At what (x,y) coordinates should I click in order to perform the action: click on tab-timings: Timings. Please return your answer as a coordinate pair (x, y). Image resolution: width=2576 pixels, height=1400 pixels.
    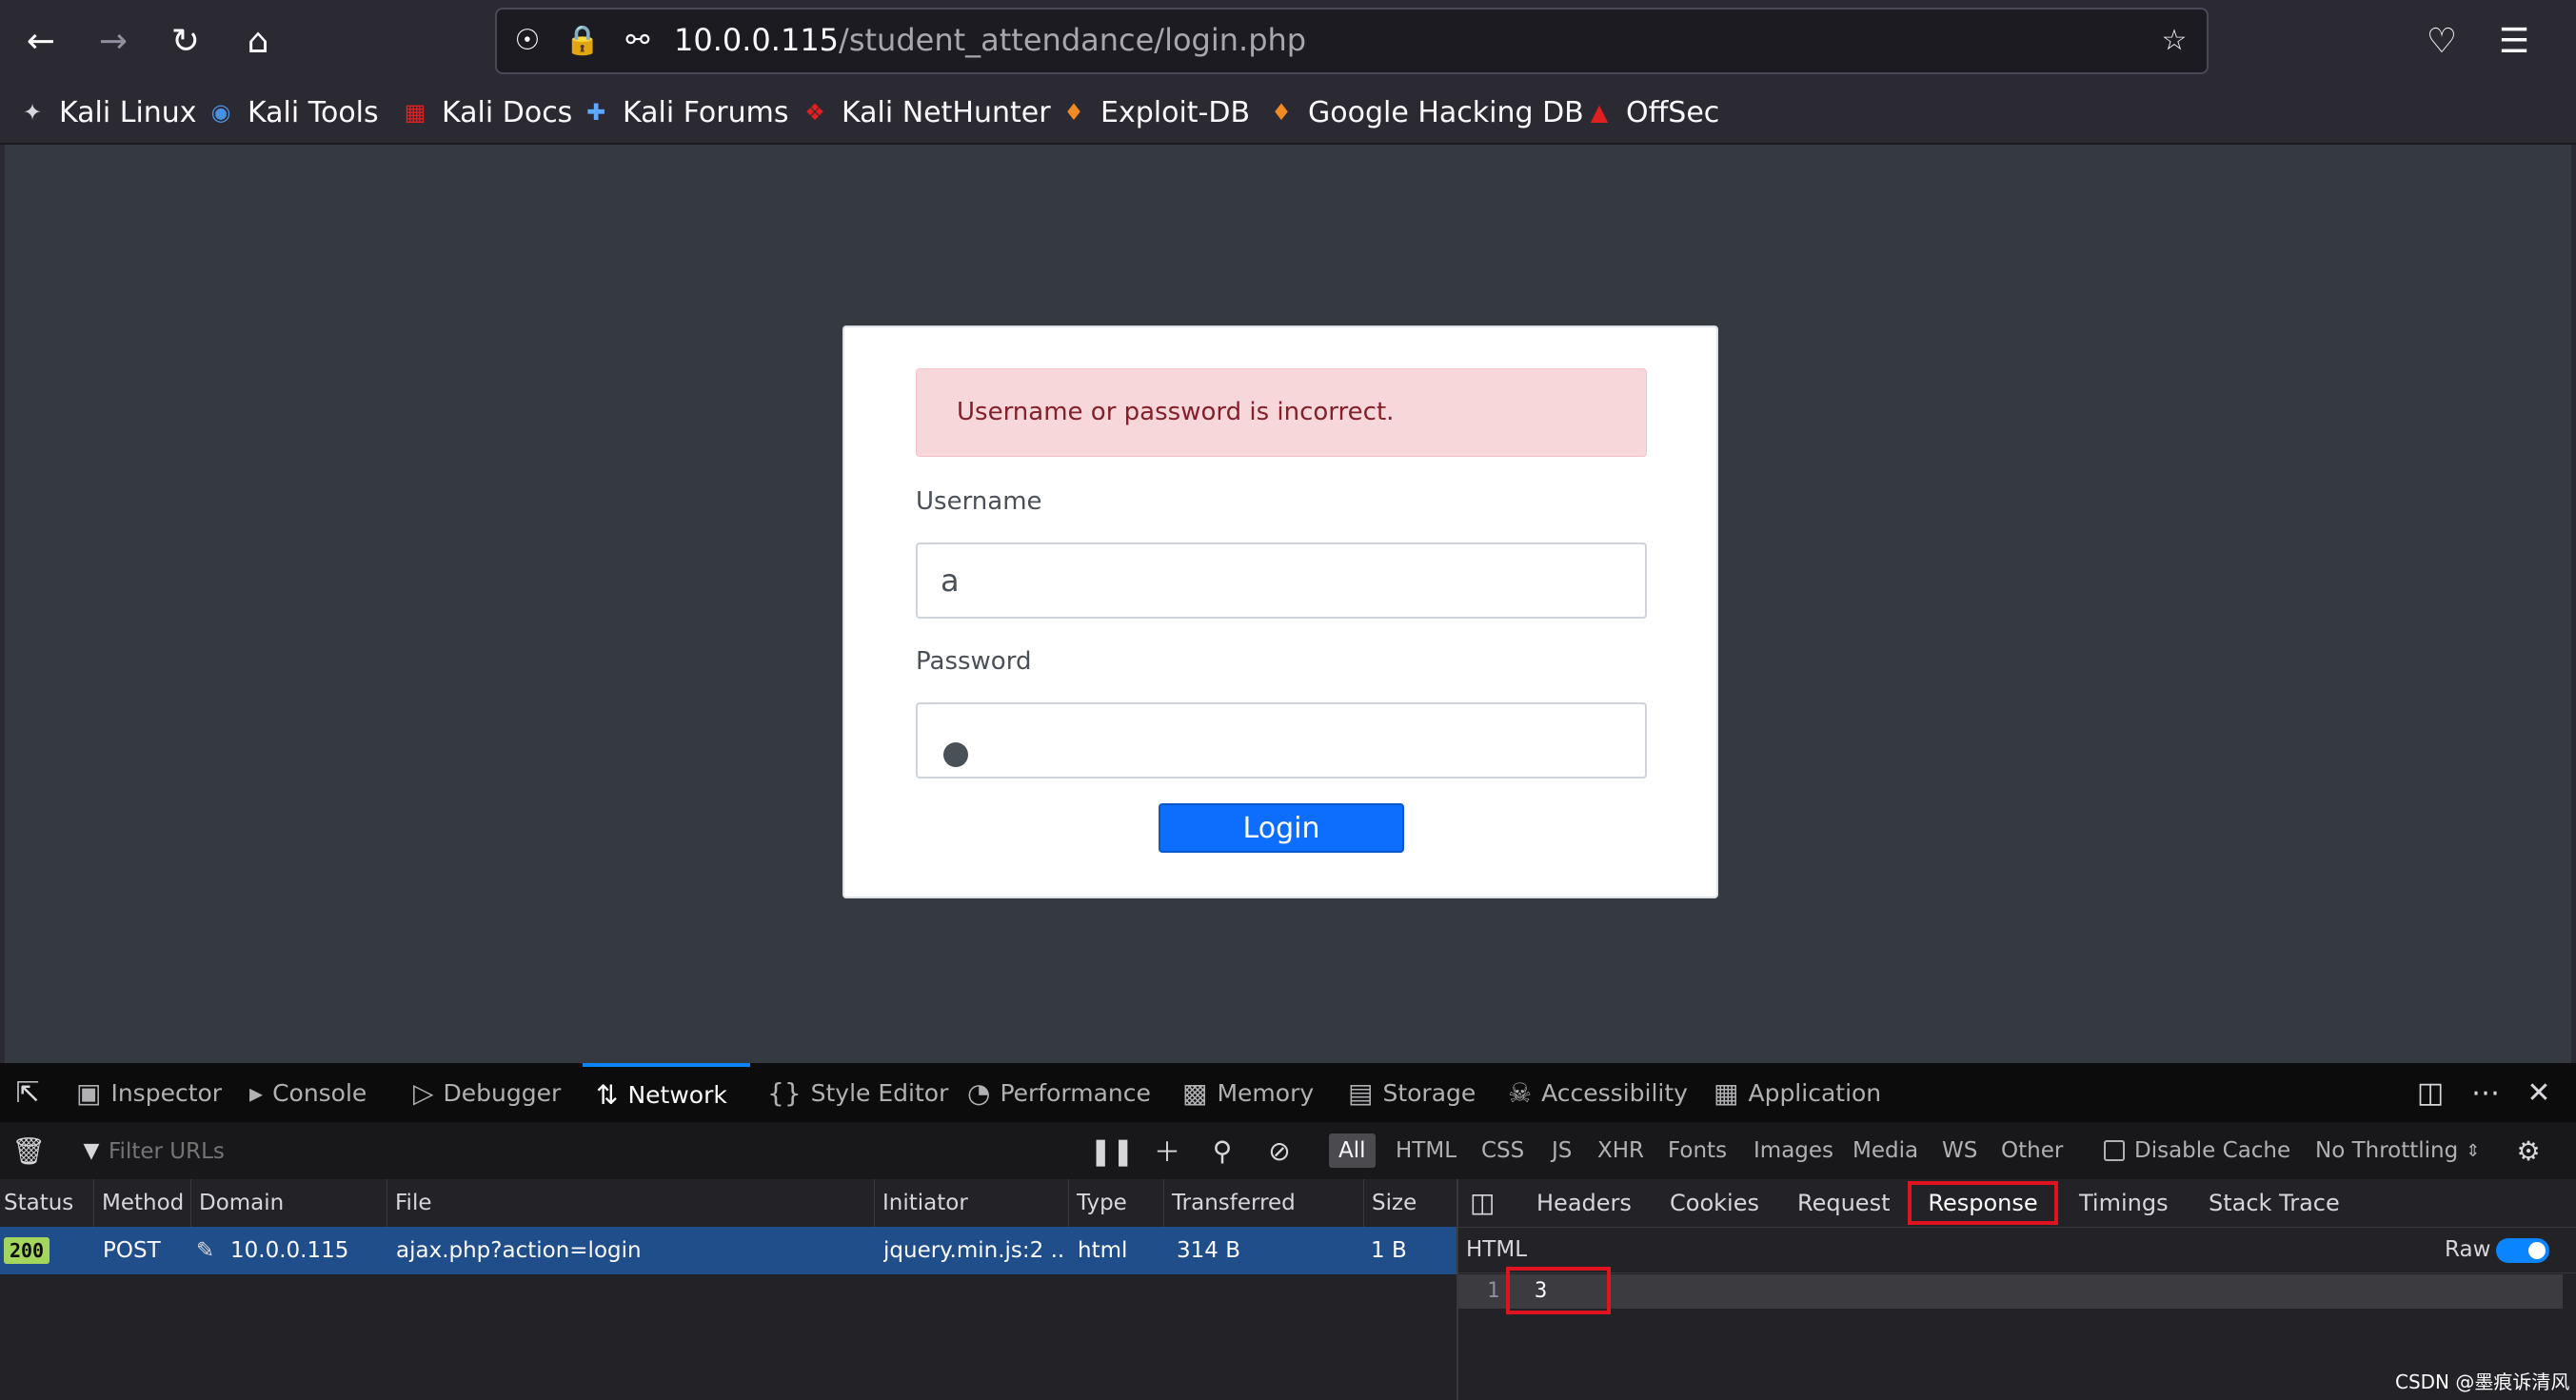
    Looking at the image, I should click on (2124, 1203).